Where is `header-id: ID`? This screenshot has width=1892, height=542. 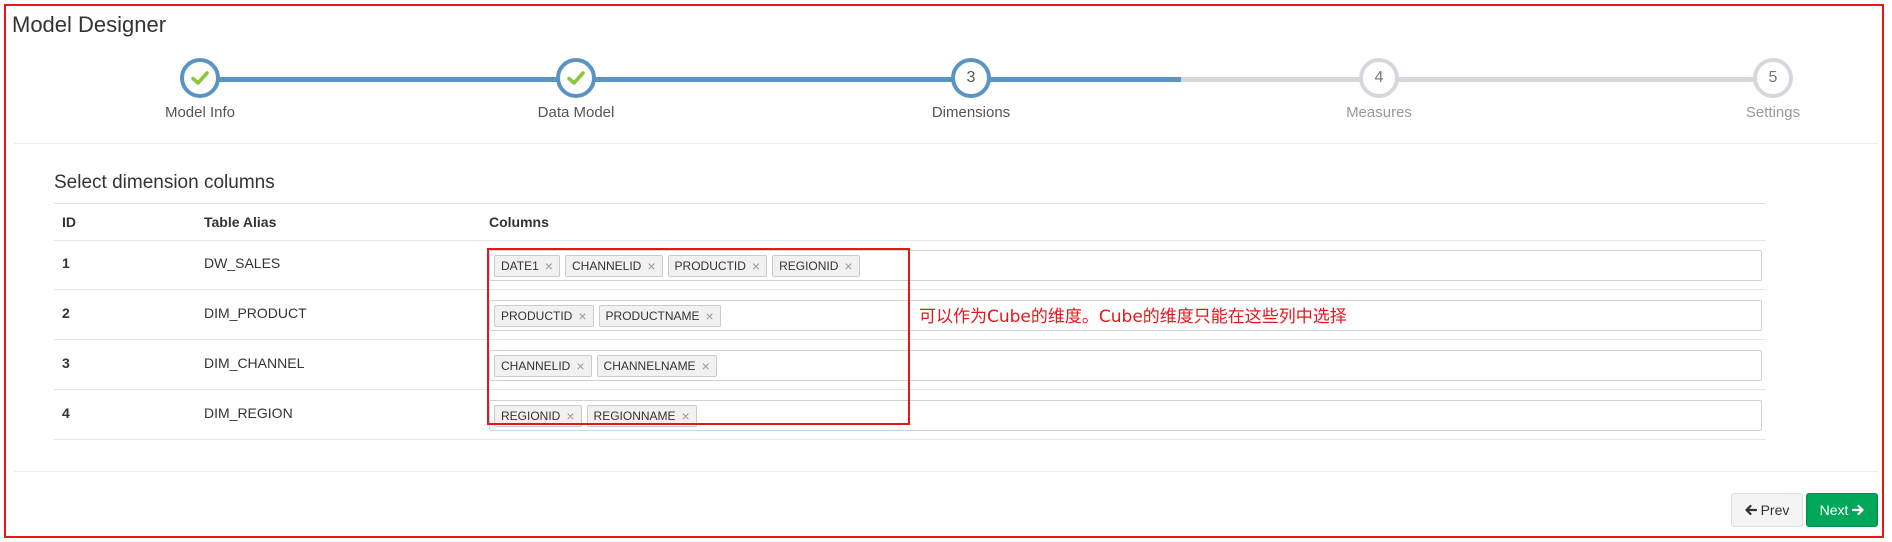
header-id: ID is located at coordinates (69, 222).